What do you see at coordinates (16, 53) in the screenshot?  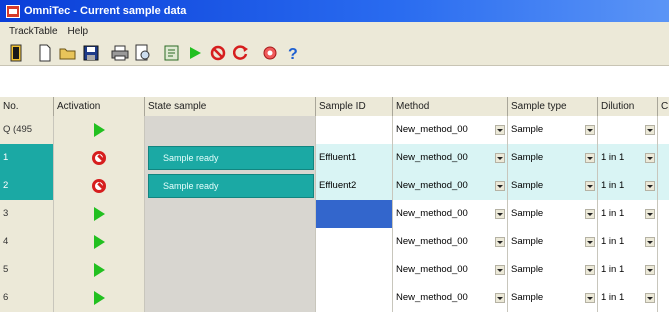 I see `exit-icon` at bounding box center [16, 53].